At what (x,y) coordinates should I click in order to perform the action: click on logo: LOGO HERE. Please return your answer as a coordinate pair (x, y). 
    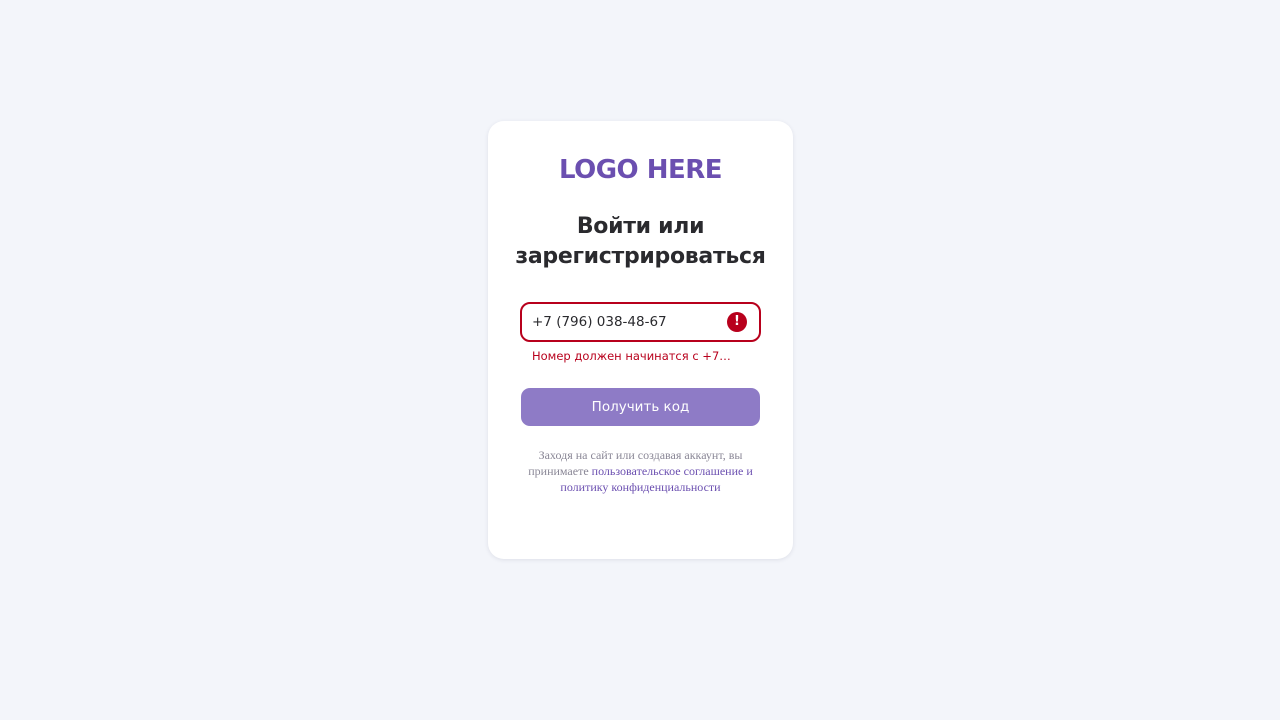
    Looking at the image, I should click on (640, 170).